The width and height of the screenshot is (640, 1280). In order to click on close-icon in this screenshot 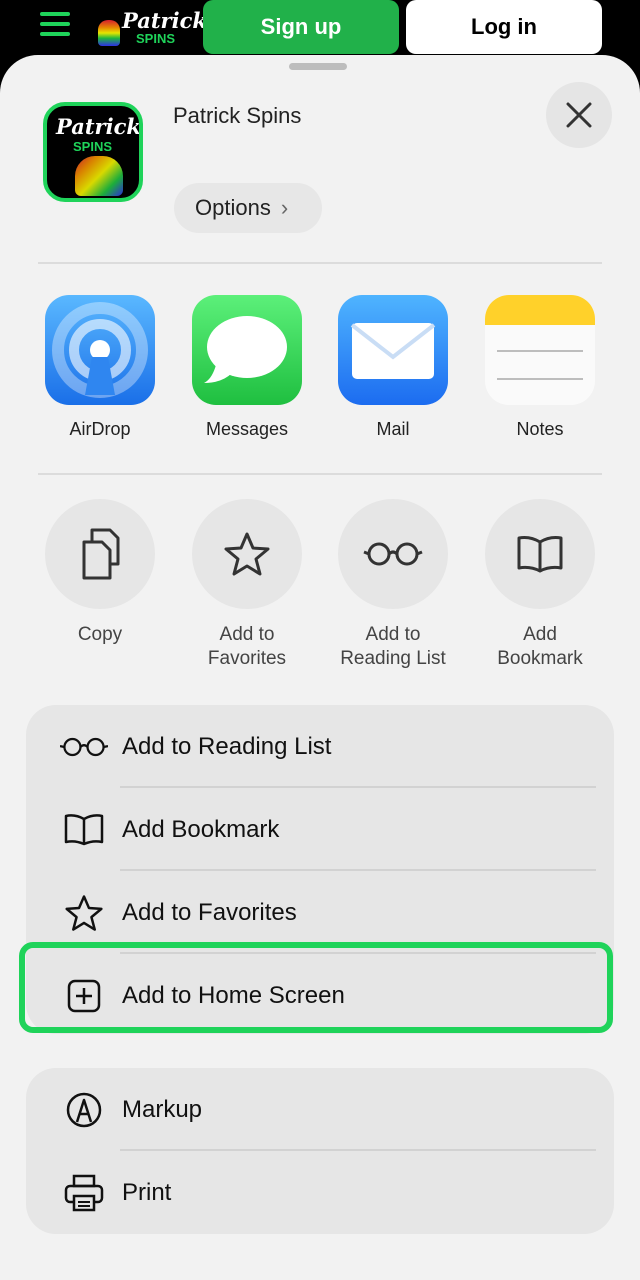, I will do `click(579, 115)`.